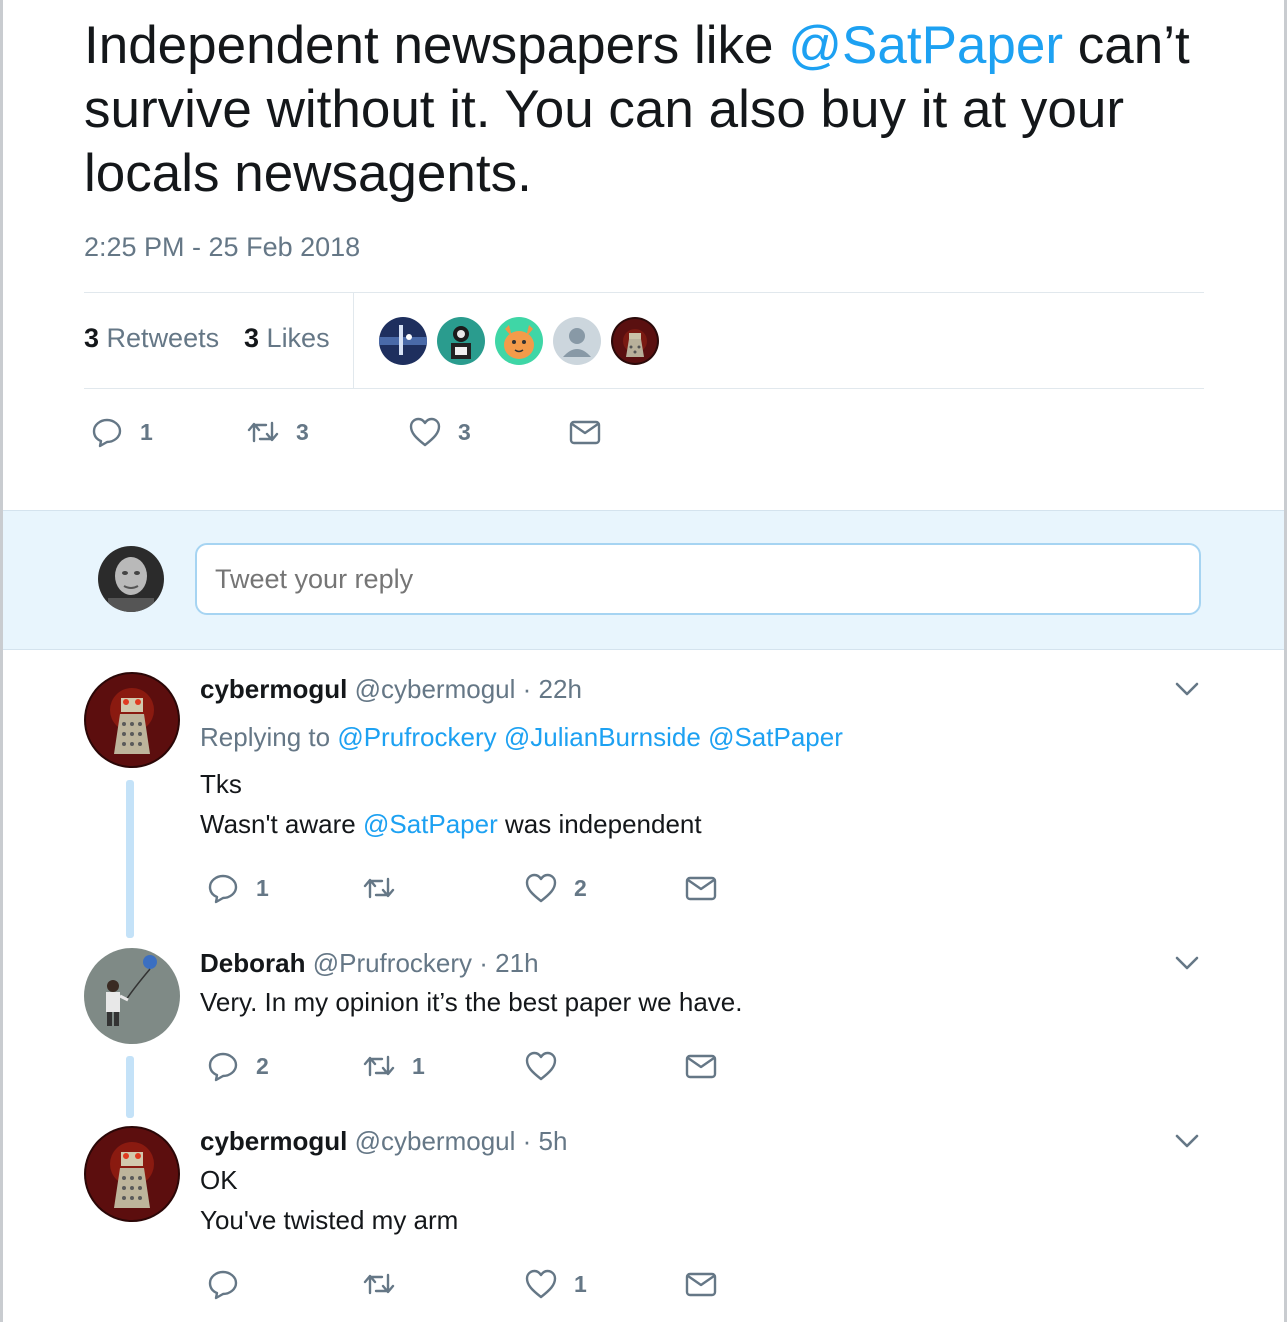 This screenshot has width=1287, height=1322. Describe the element at coordinates (163, 338) in the screenshot. I see `retweets-label: Retweets` at that location.